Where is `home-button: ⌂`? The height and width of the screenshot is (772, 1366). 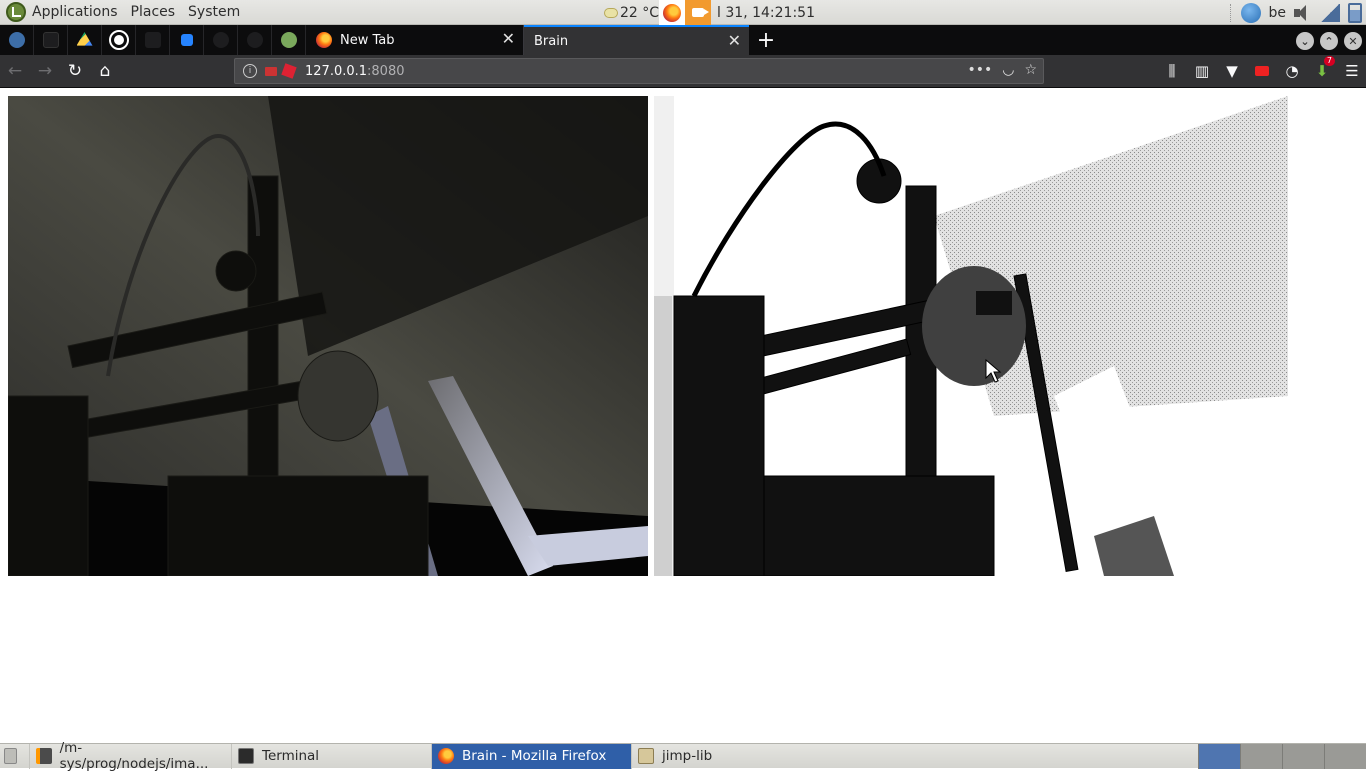
home-button: ⌂ is located at coordinates (105, 71).